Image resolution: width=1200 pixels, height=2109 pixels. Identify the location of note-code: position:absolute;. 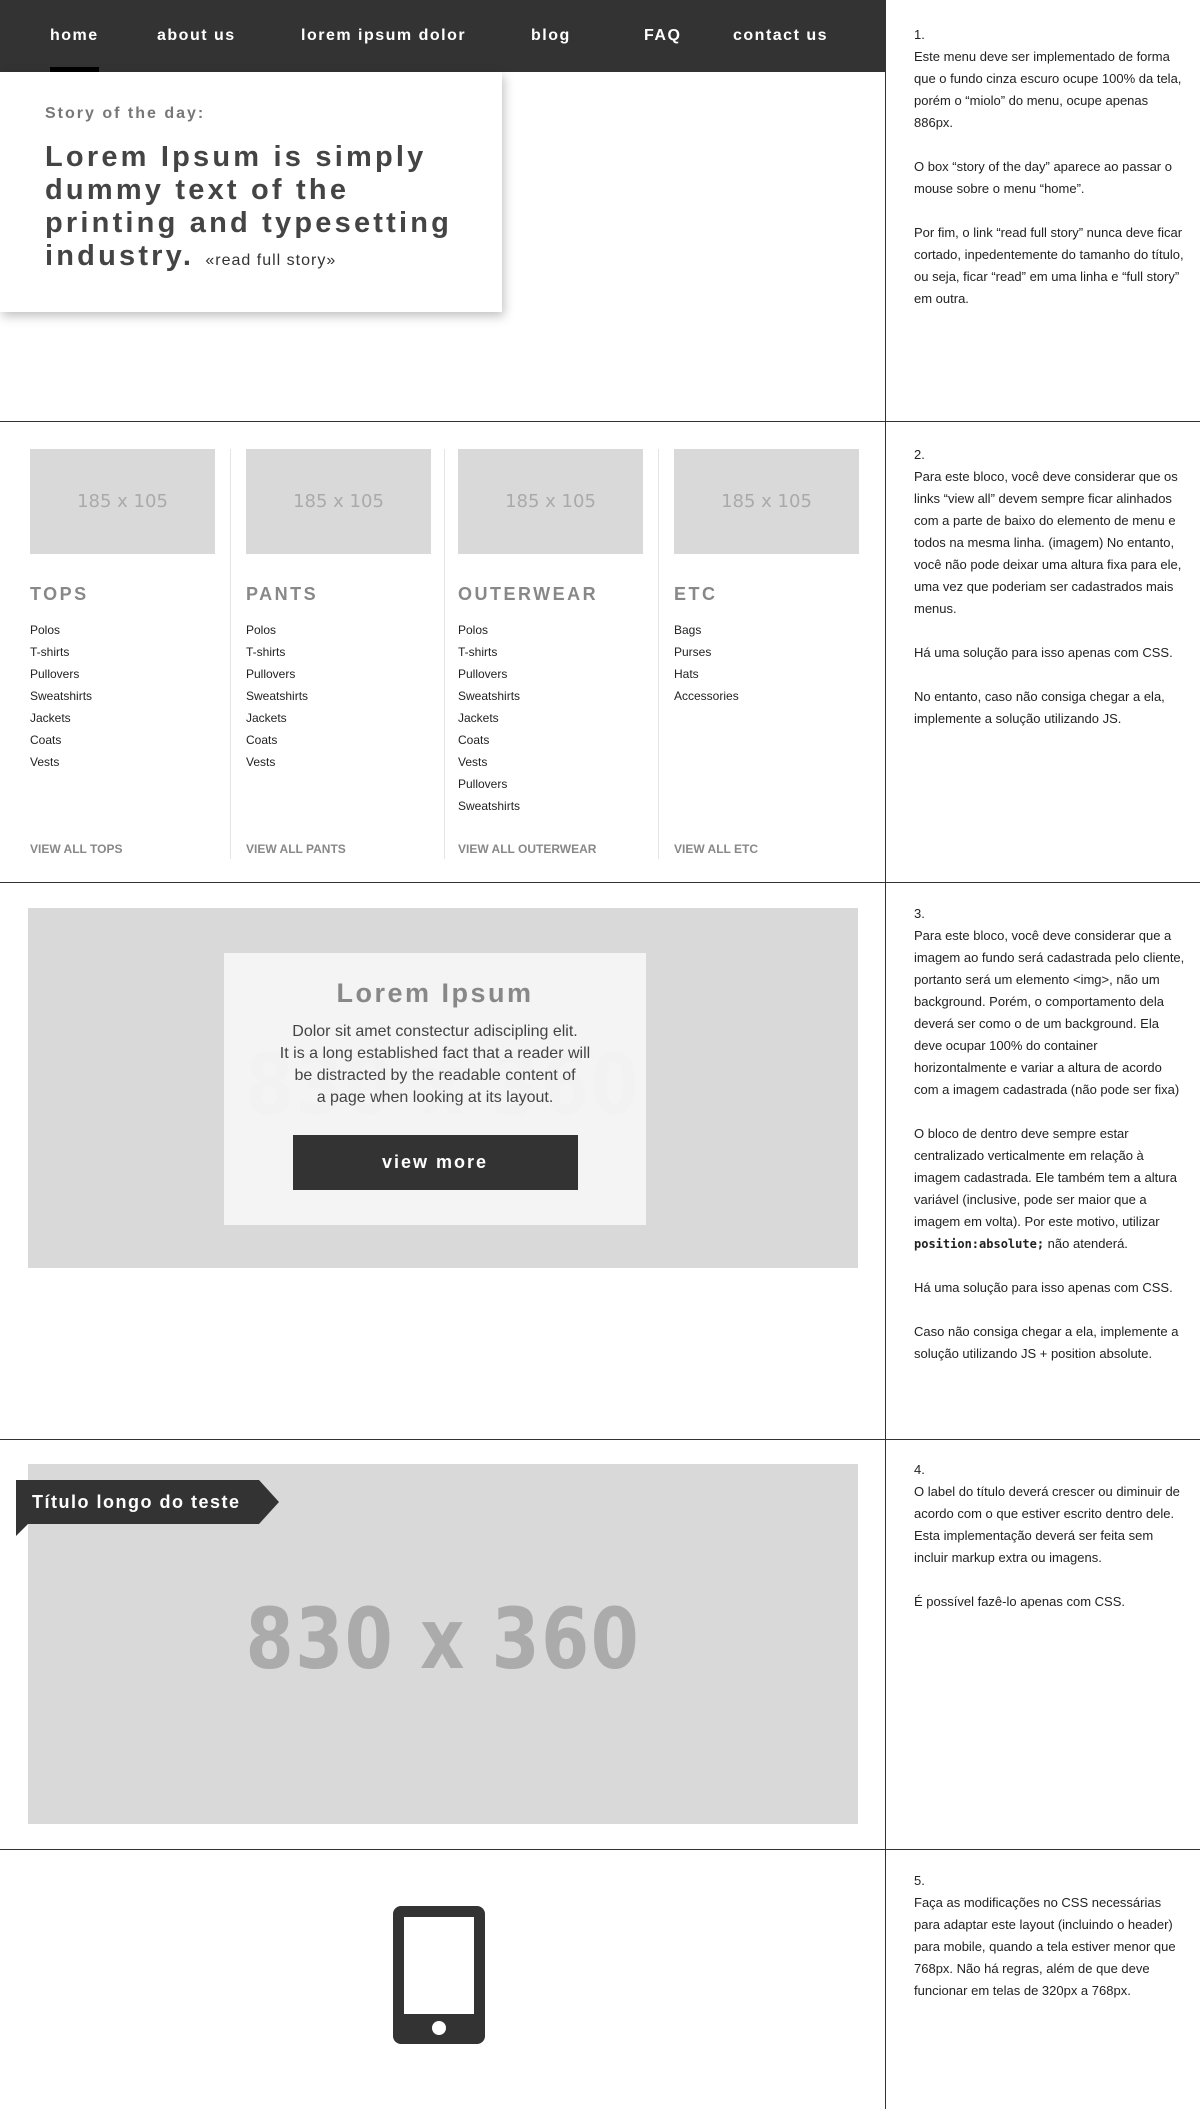
(979, 1244).